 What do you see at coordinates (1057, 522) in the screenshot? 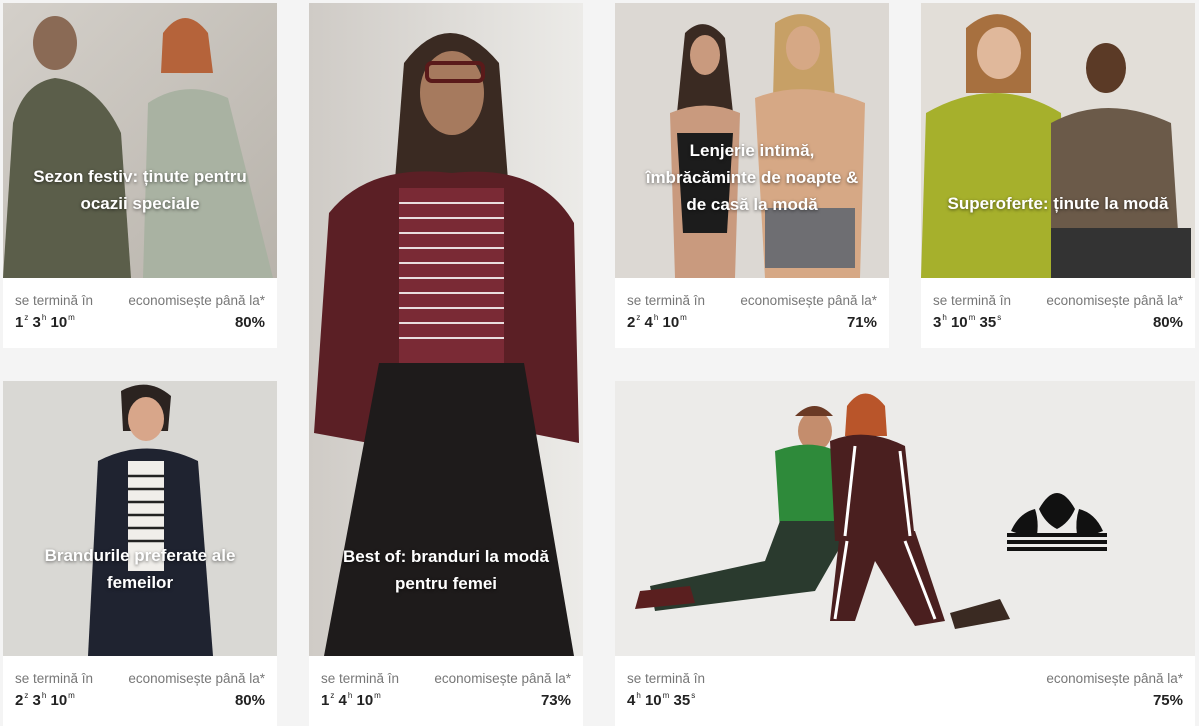
I see `adidas-trefoil-logo` at bounding box center [1057, 522].